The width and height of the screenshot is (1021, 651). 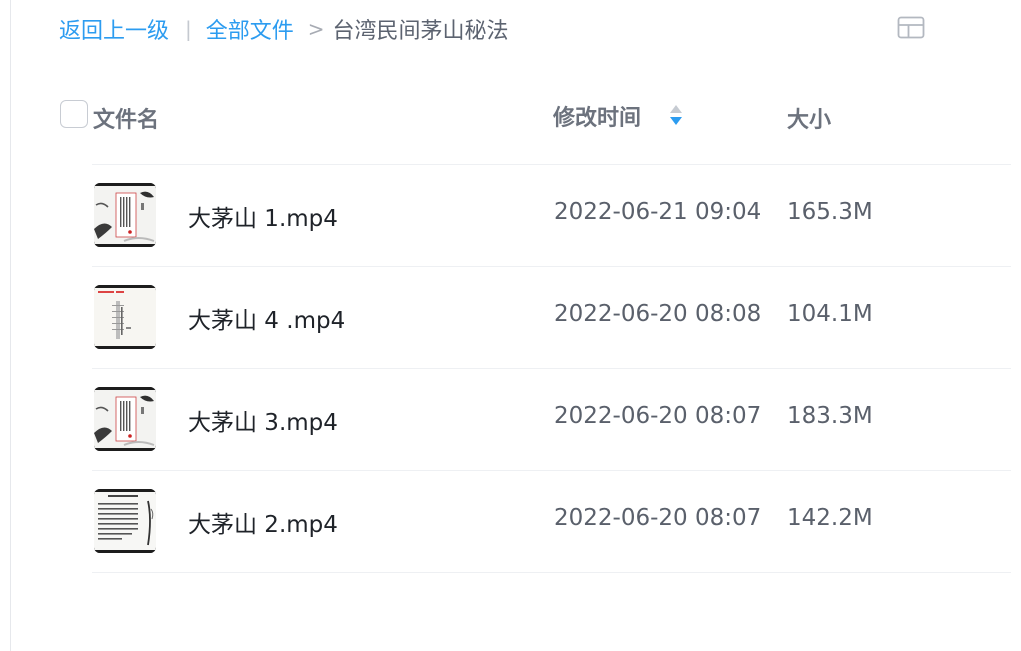 I want to click on file-modified-time: 2022-06-20 08:08, so click(x=658, y=314).